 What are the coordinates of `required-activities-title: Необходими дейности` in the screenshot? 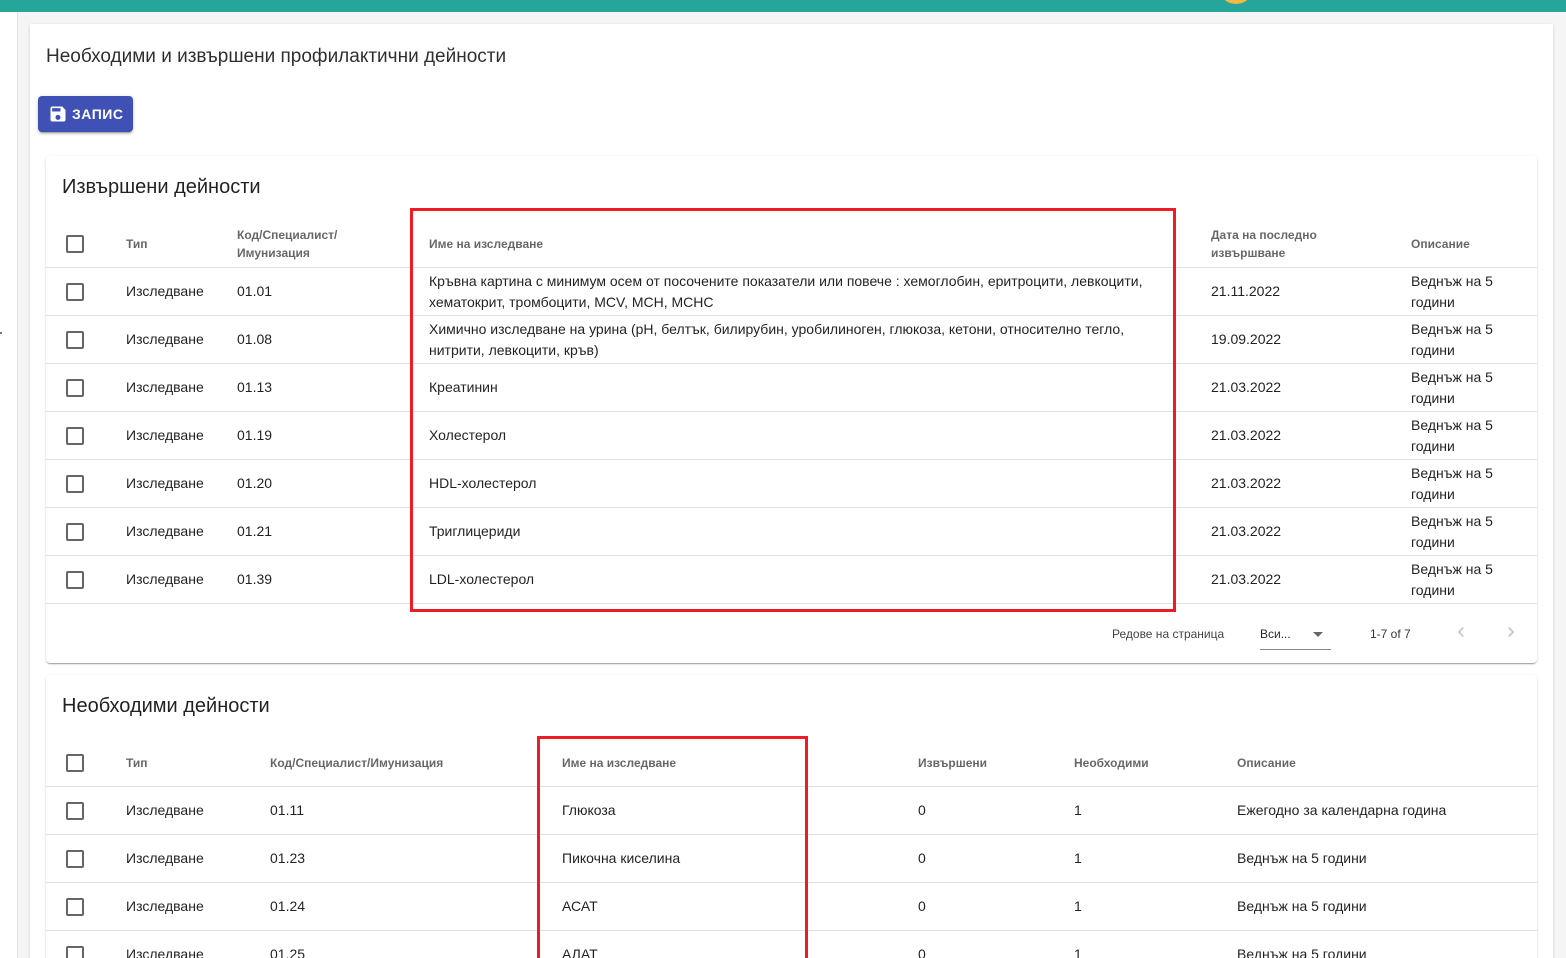 It's located at (166, 706).